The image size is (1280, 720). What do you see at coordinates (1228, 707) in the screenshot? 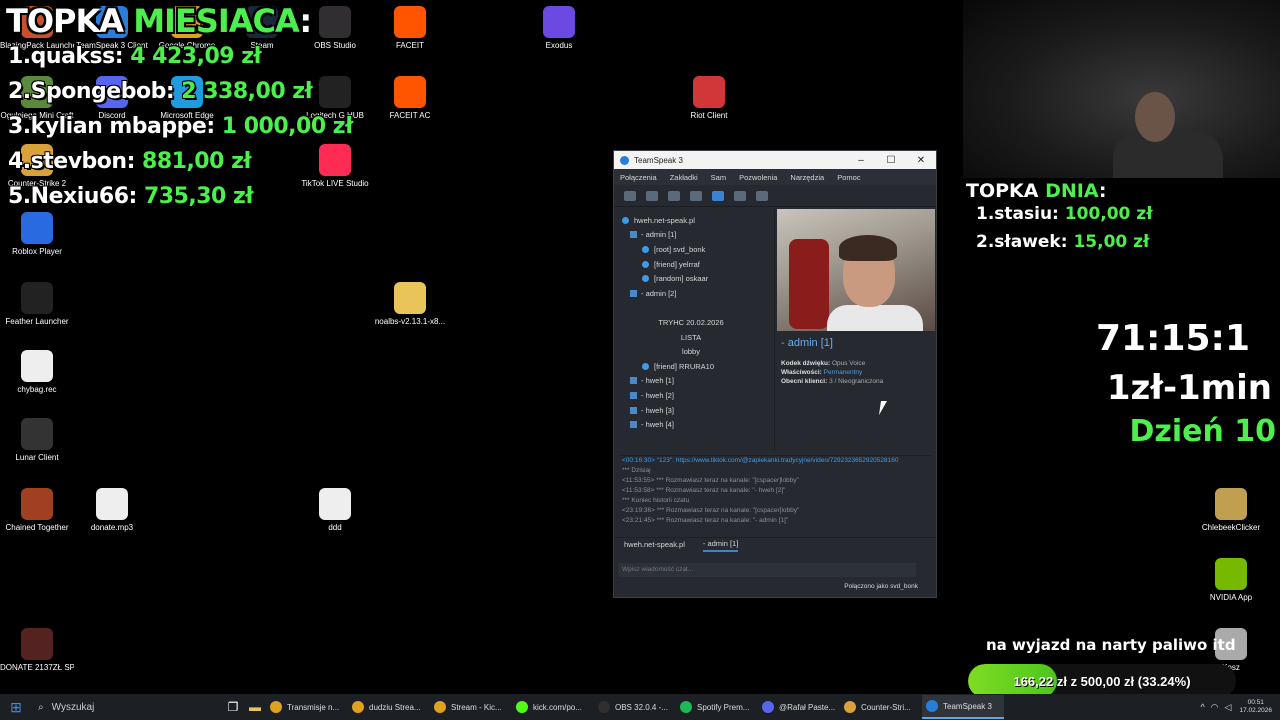
I see `volume-icon: ◁` at bounding box center [1228, 707].